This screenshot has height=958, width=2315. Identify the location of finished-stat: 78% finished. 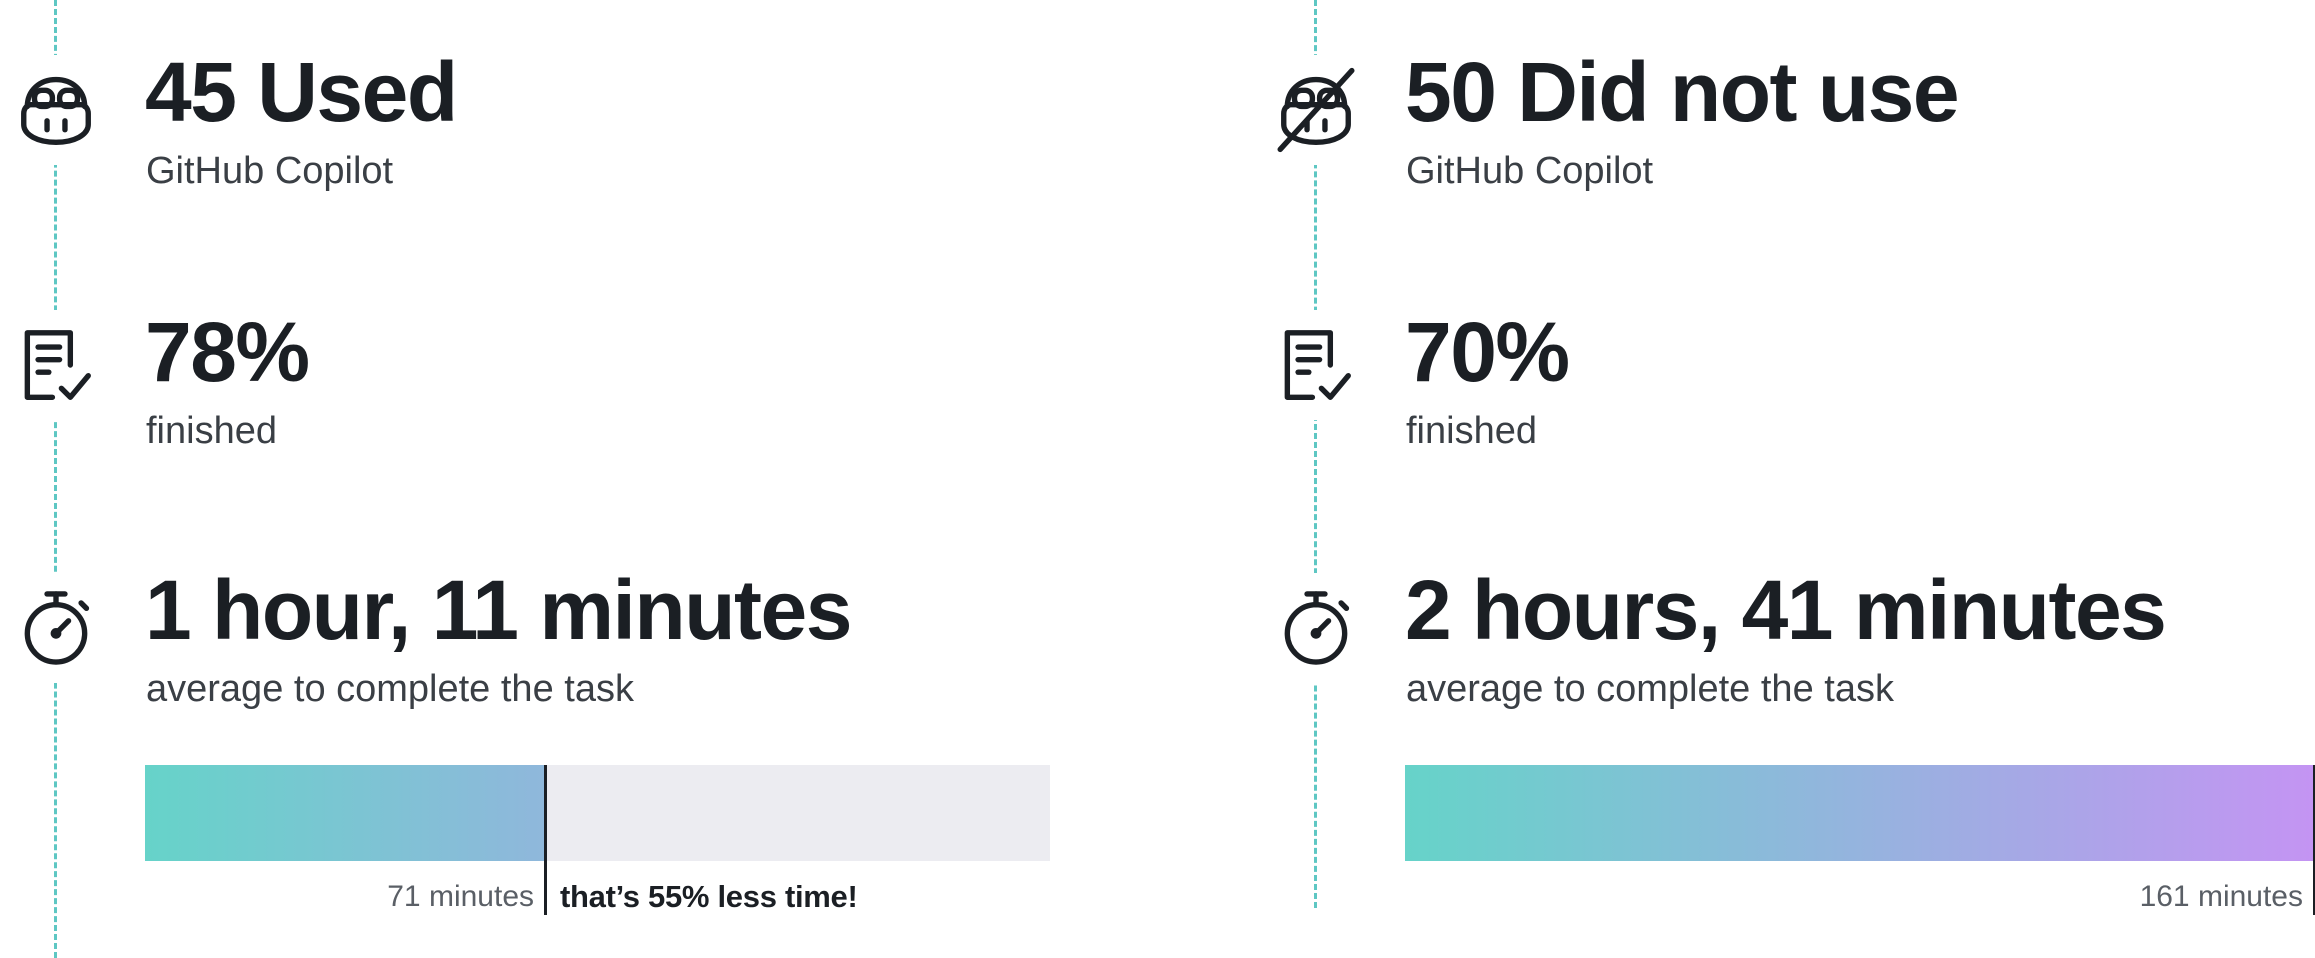
(550, 390).